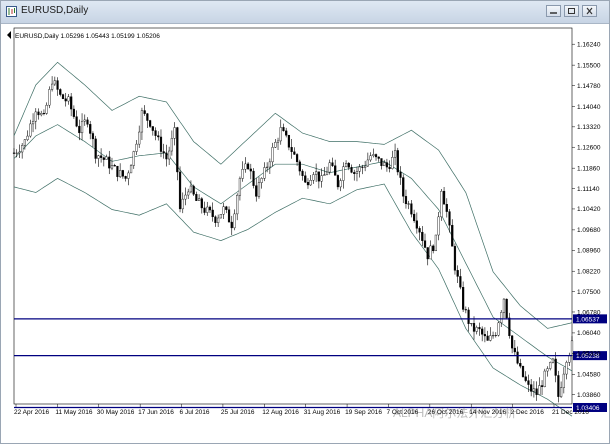 The height and width of the screenshot is (444, 610). What do you see at coordinates (280, 412) in the screenshot?
I see `time-tick-label: 12 Aug 2016` at bounding box center [280, 412].